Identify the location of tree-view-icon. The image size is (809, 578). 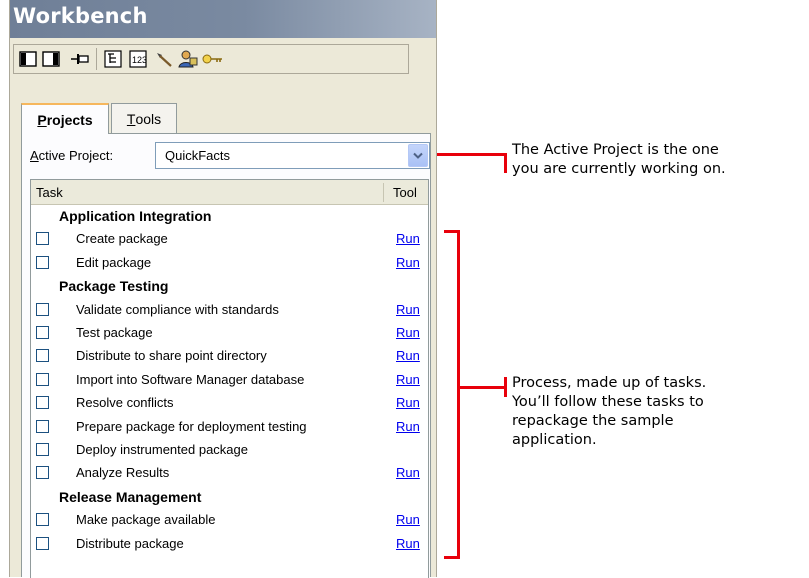
(113, 59).